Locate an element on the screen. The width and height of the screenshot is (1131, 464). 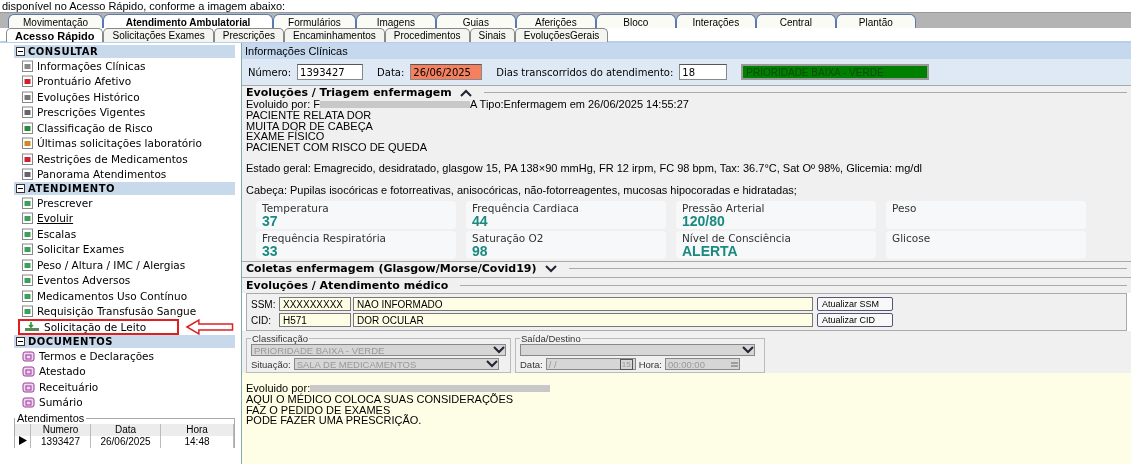
field-label: SSM: is located at coordinates (264, 304).